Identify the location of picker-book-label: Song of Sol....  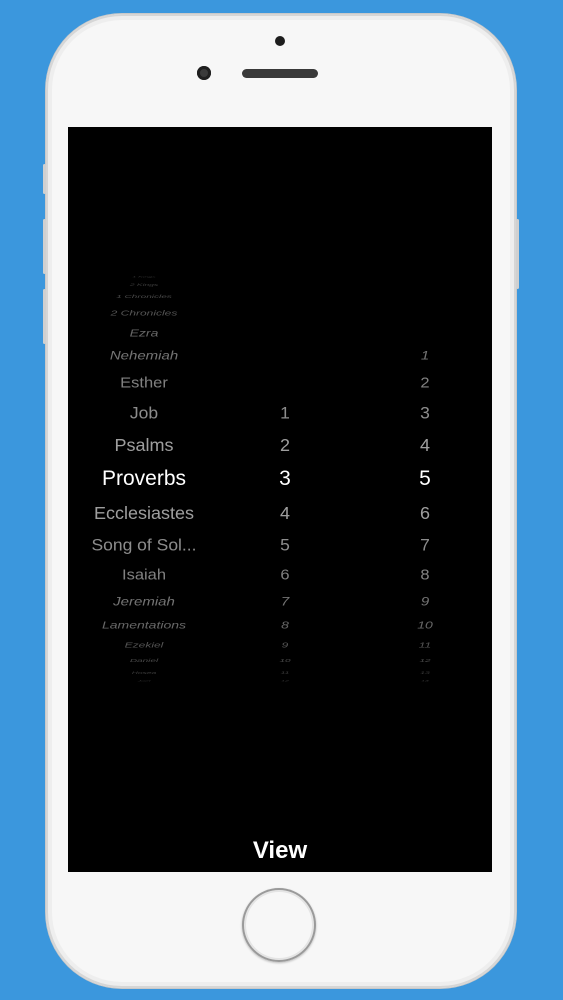
(144, 545).